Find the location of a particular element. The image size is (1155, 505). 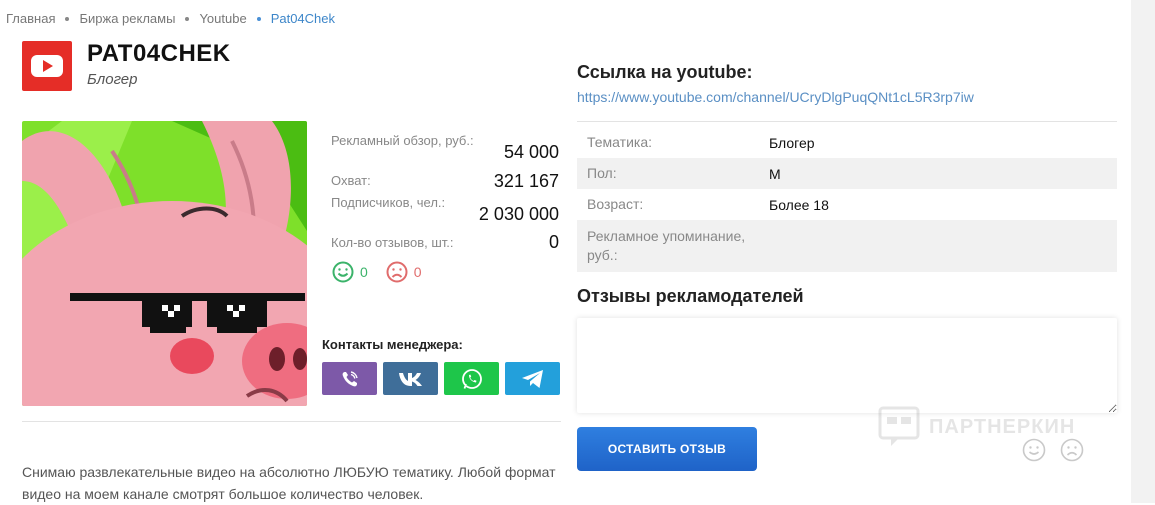

info-value: Более 18 is located at coordinates (799, 204).